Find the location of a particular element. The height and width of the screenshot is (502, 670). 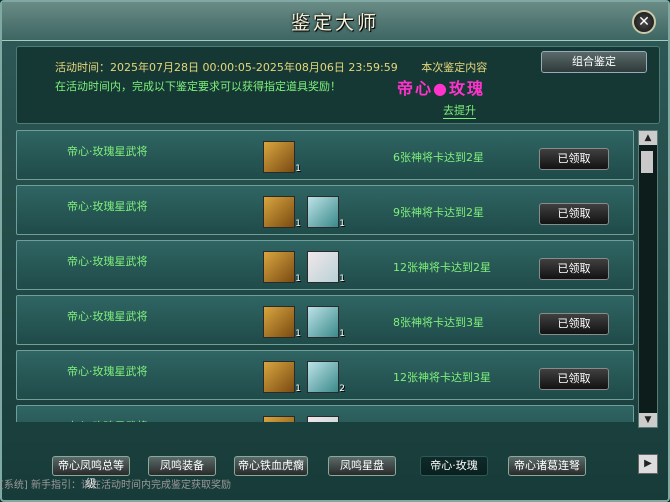

task-row: 帝心·玫瑰星武将 1 1 8张神将卡达到3星 已领取 is located at coordinates (325, 320).